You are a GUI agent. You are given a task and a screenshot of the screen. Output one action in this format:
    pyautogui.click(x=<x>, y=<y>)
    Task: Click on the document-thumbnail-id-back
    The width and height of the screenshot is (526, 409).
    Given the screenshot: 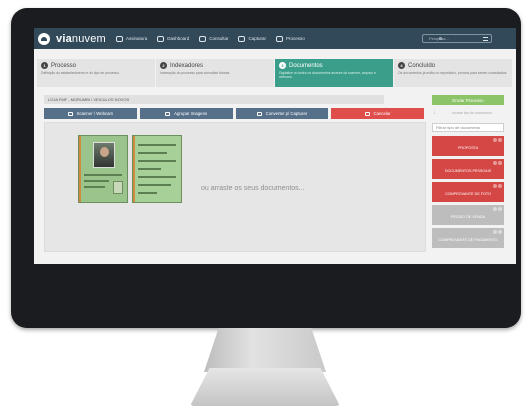 What is the action you would take?
    pyautogui.click(x=157, y=169)
    